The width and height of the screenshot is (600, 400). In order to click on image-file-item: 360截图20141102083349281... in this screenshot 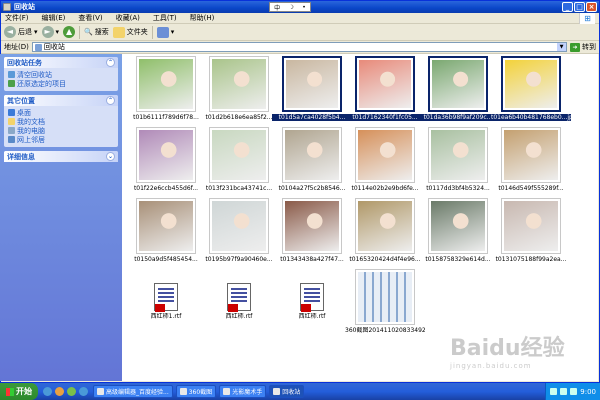, I will do `click(385, 301)`.